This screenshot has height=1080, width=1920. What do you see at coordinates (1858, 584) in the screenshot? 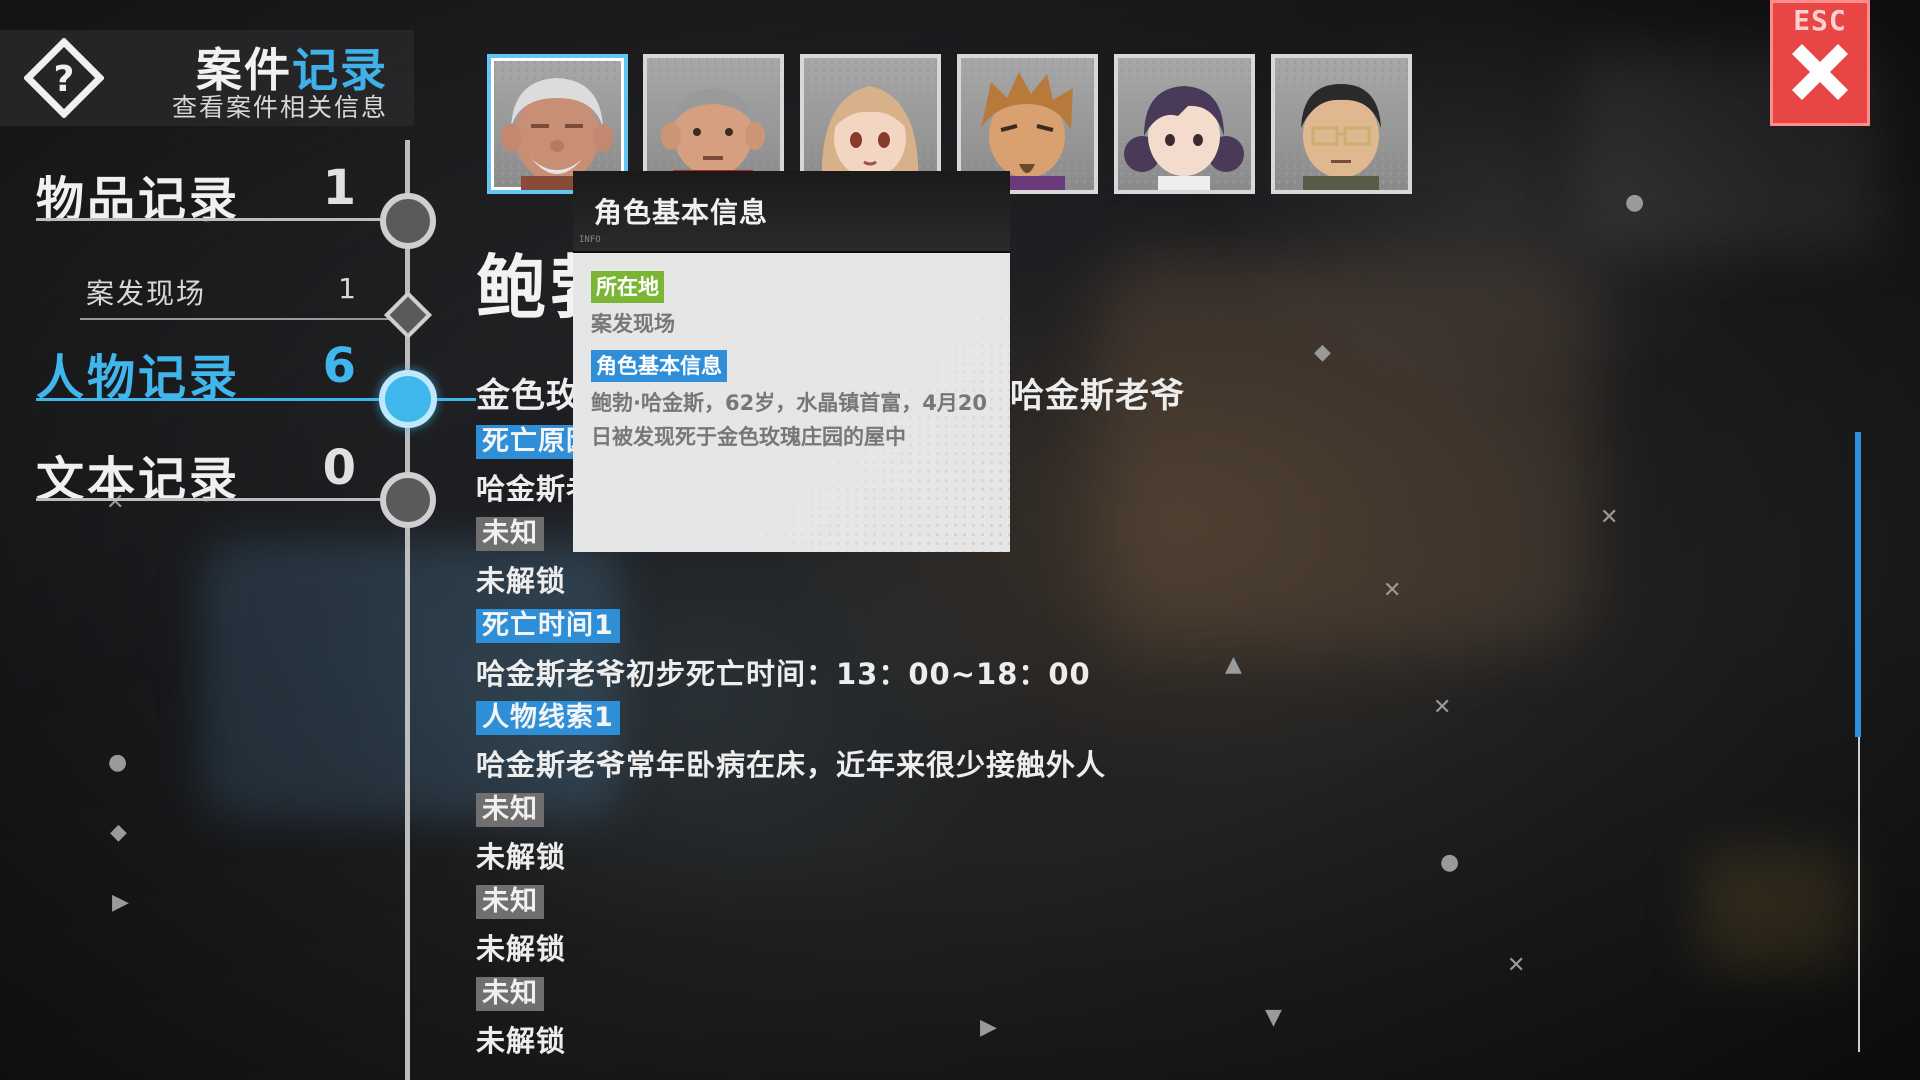
I see `scrollbar-thumb` at bounding box center [1858, 584].